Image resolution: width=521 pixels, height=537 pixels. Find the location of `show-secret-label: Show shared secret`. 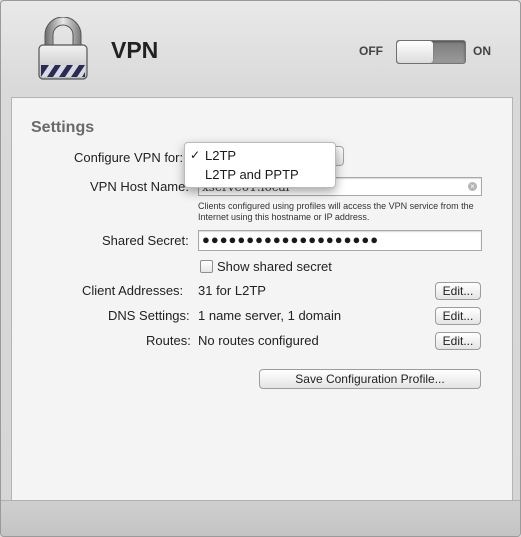

show-secret-label: Show shared secret is located at coordinates (274, 266).